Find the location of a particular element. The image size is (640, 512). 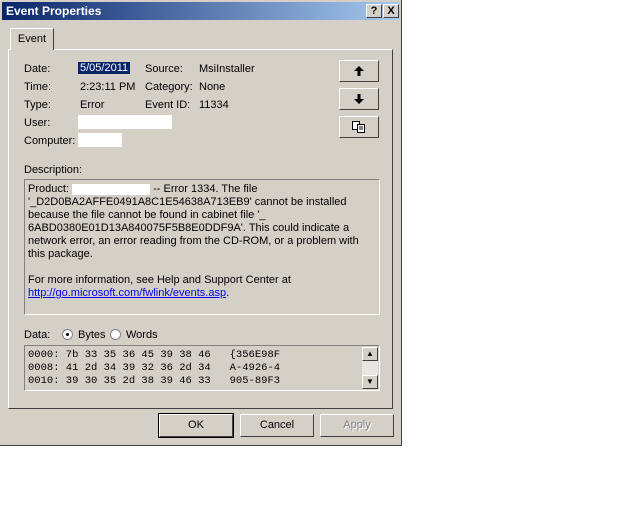

category-label: Category: is located at coordinates (169, 87).